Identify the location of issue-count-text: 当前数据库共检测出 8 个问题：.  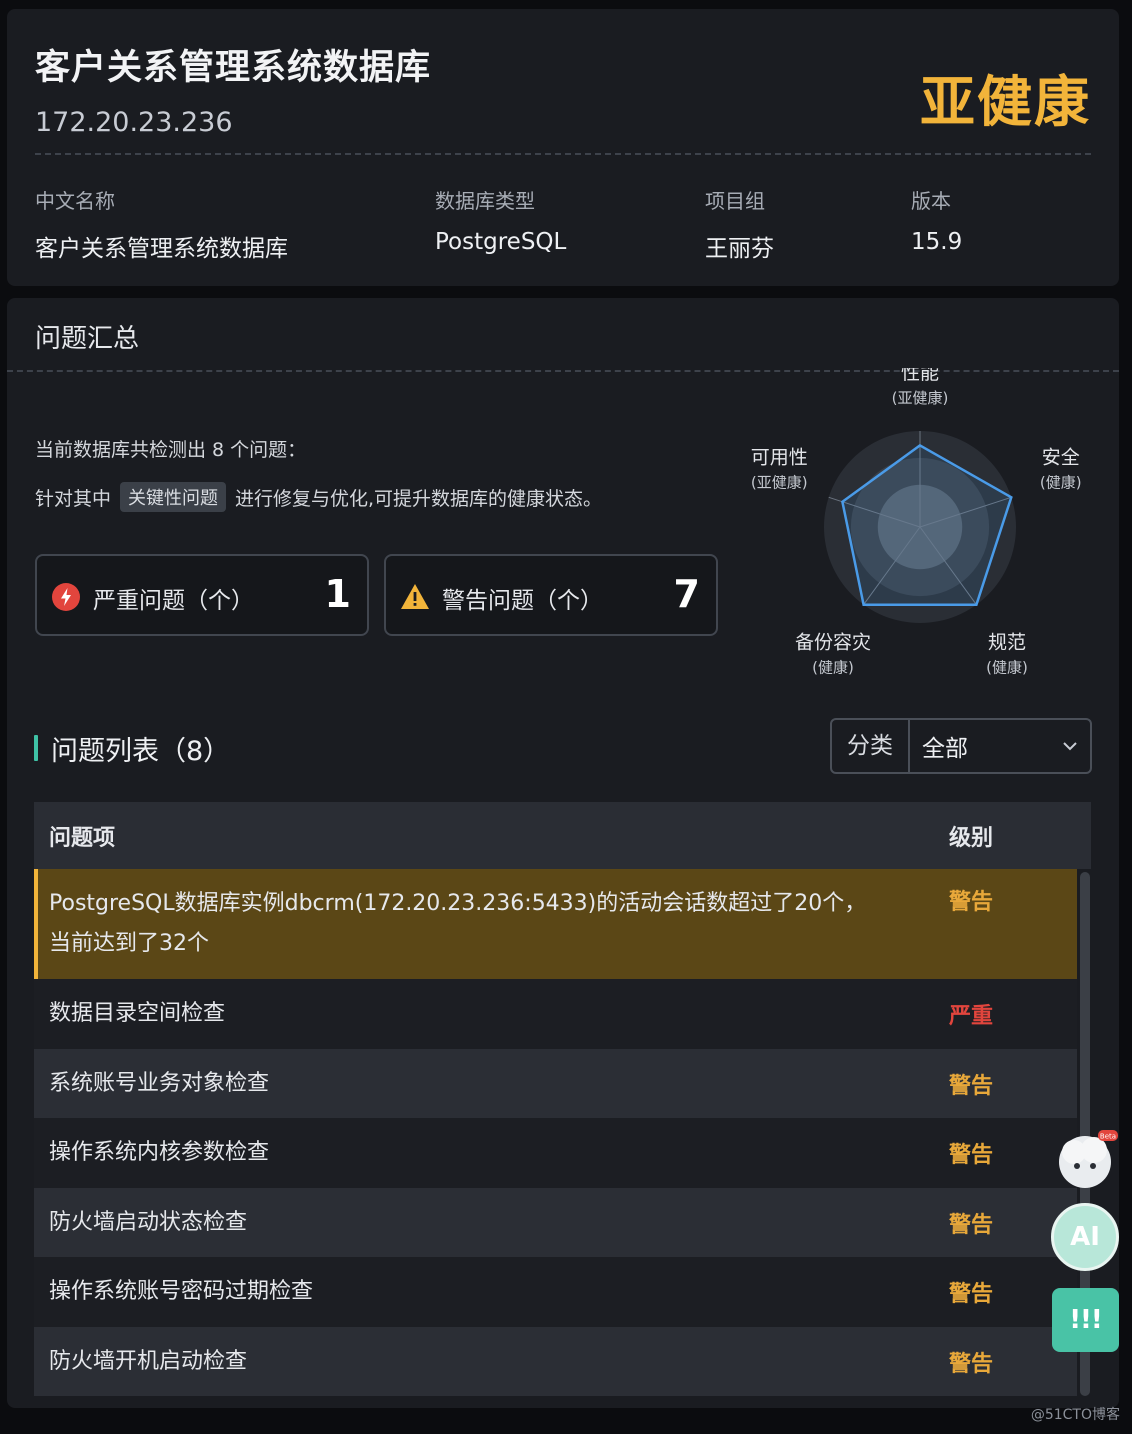
(171, 450).